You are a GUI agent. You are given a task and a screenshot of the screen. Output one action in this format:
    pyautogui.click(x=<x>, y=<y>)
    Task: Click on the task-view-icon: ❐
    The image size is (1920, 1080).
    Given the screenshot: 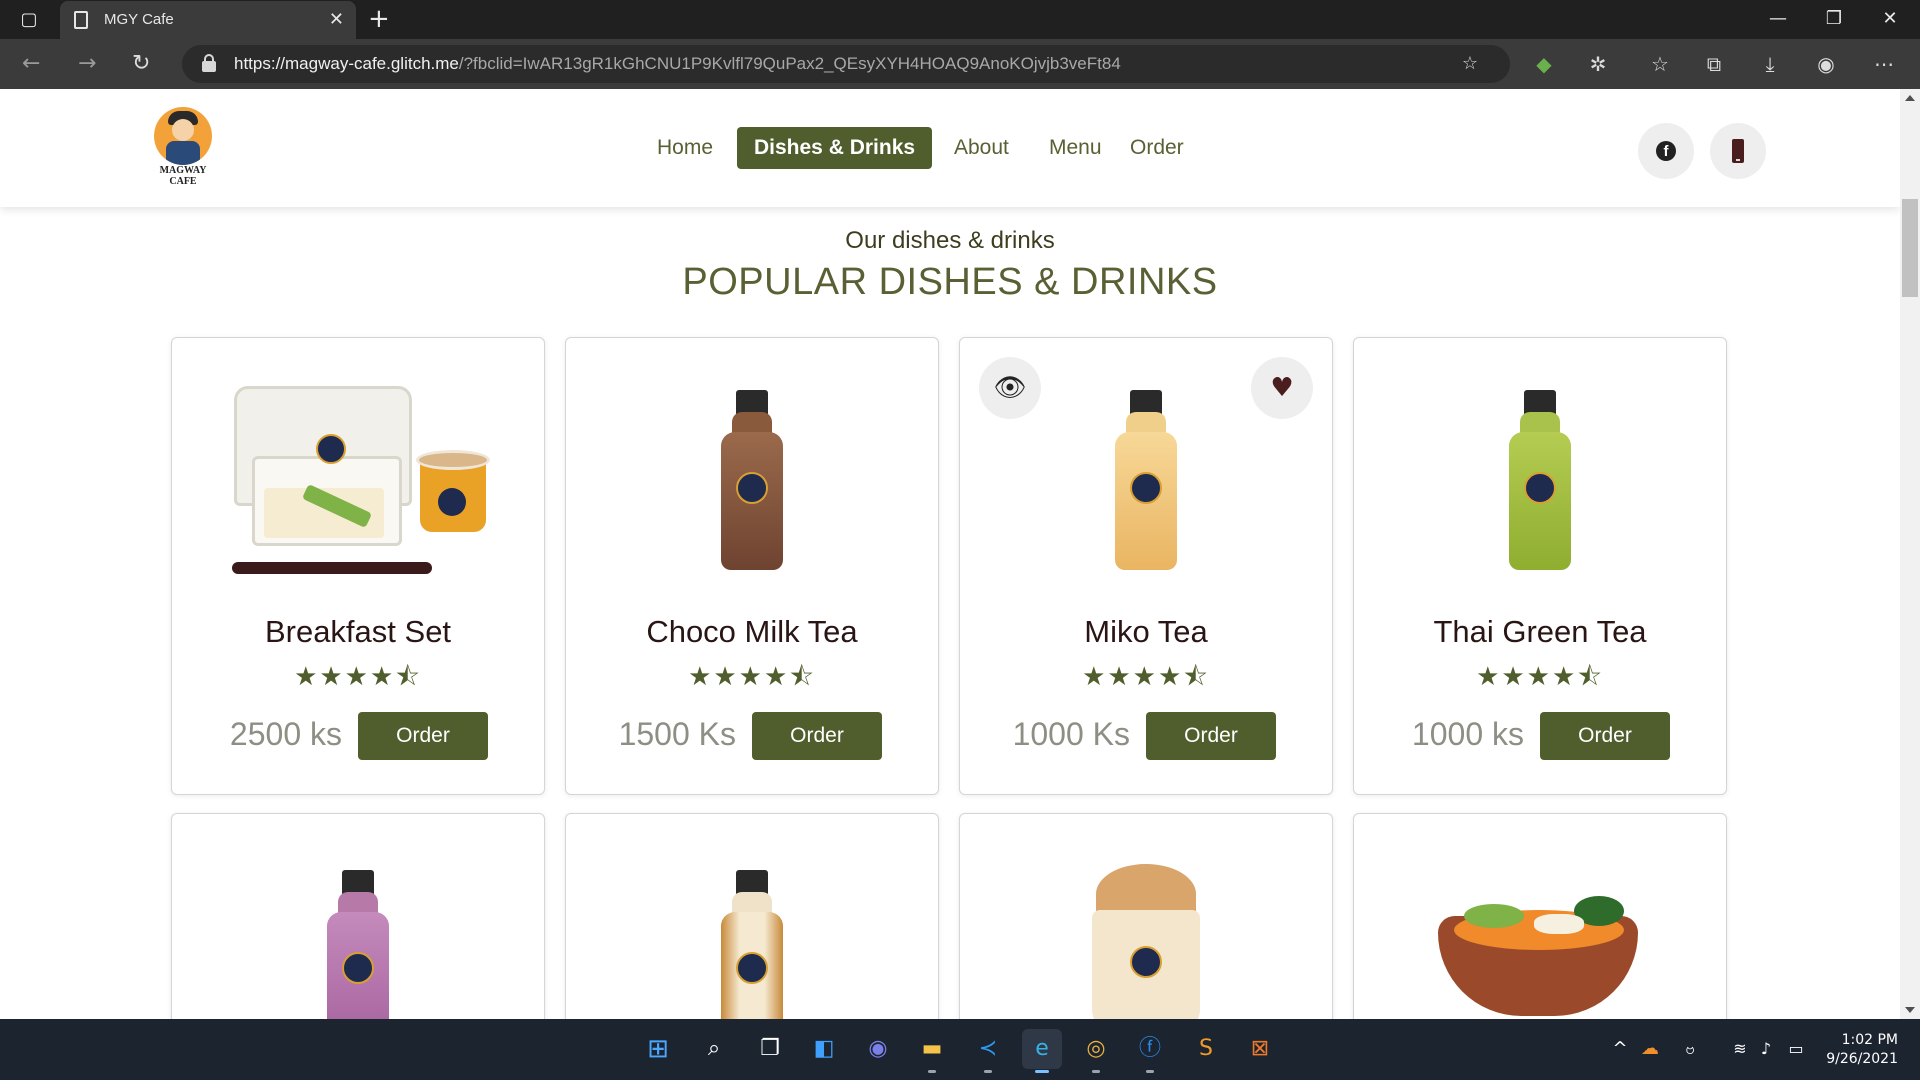 What is the action you would take?
    pyautogui.click(x=770, y=1049)
    